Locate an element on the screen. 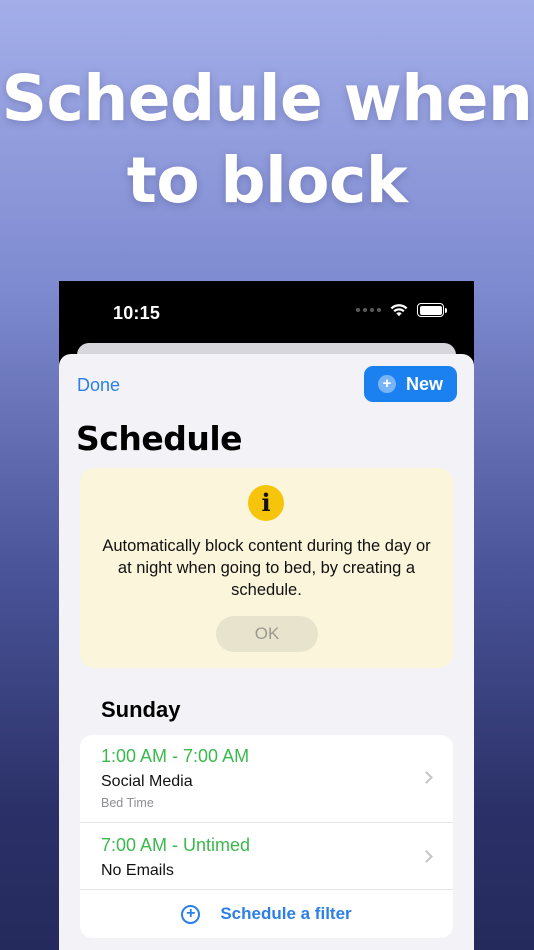  signal-icon is located at coordinates (368, 310).